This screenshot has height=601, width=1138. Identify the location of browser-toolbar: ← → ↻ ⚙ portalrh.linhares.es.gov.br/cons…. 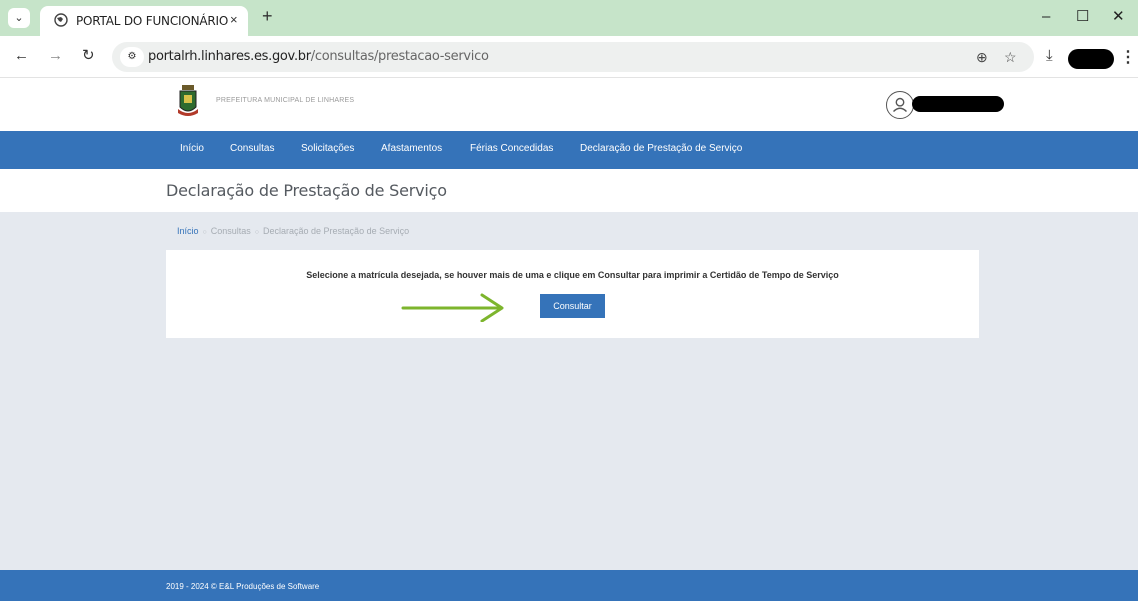
(569, 57).